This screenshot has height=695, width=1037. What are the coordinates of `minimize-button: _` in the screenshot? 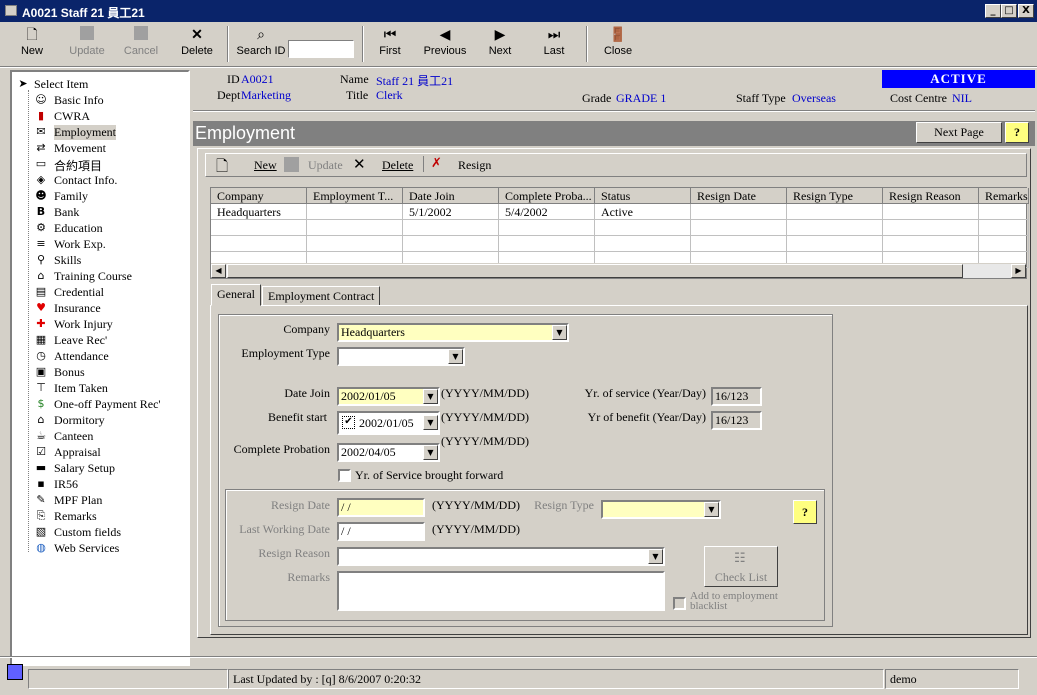 It's located at (993, 11).